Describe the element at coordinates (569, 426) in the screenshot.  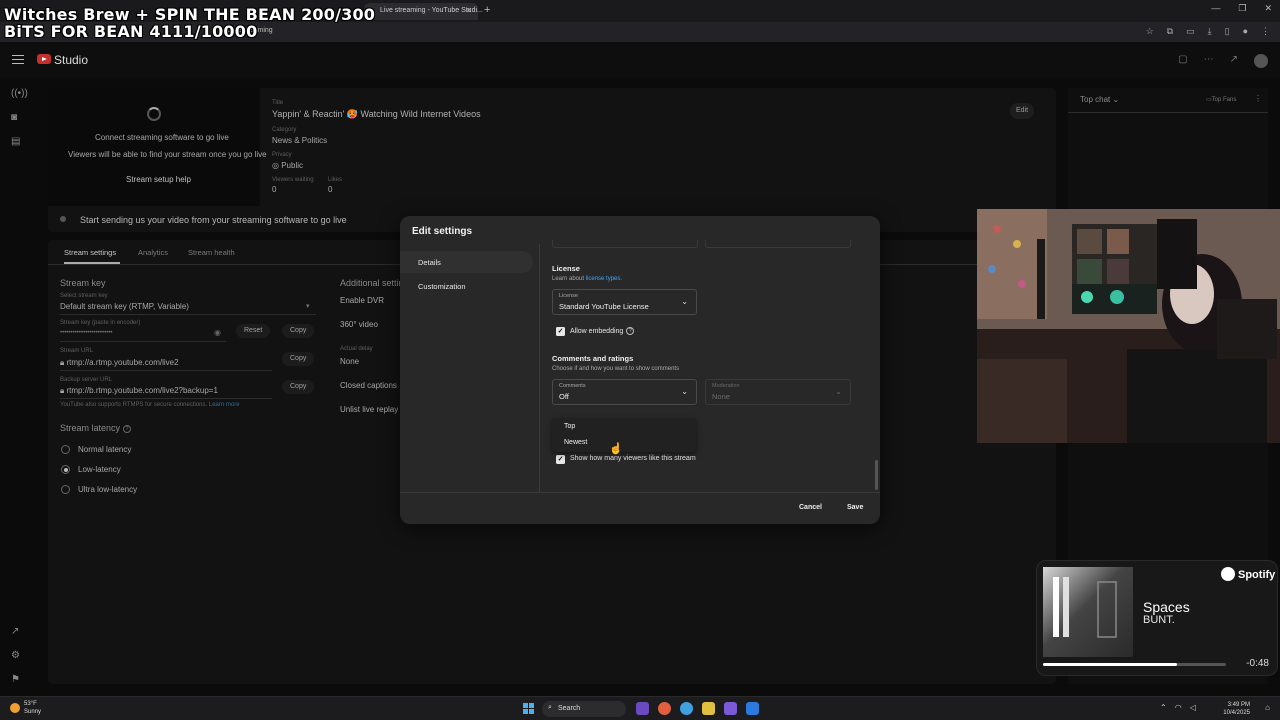
I see `dropdown-option-top: Top` at that location.